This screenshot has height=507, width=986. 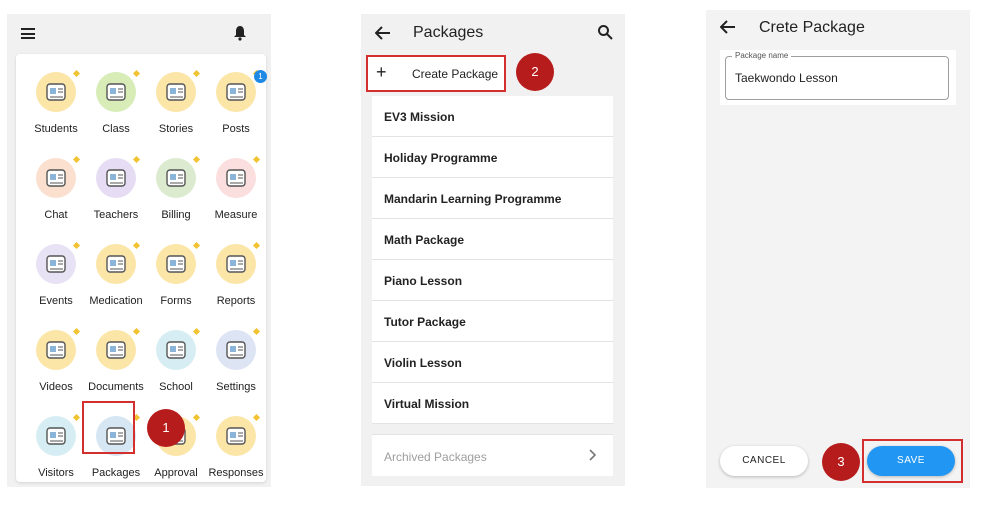 I want to click on photo-stack-icon, so click(x=176, y=92).